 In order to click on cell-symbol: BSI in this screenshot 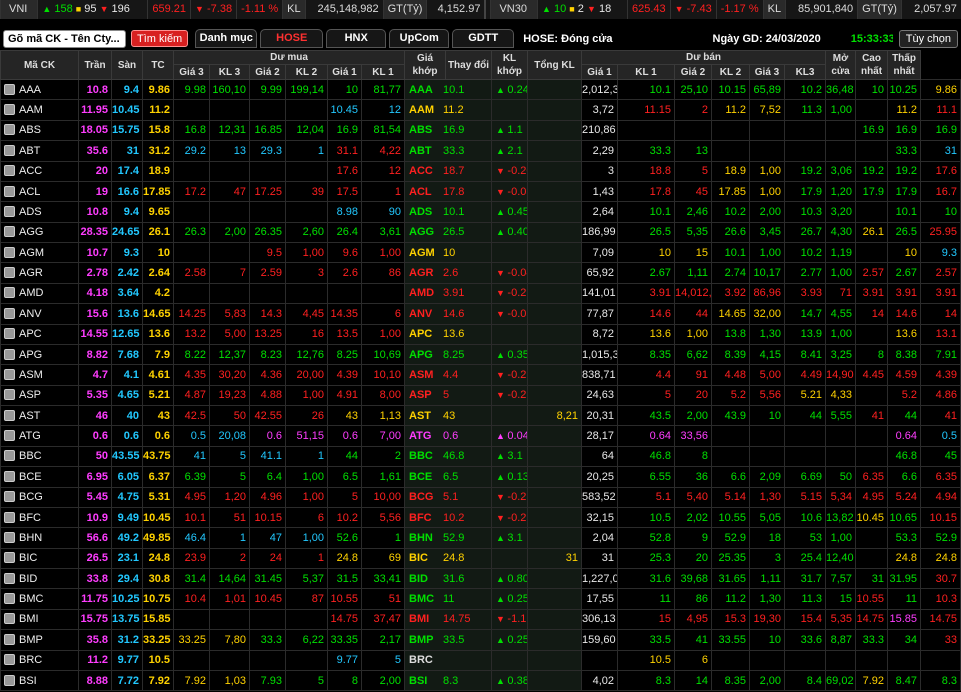, I will do `click(39, 680)`.